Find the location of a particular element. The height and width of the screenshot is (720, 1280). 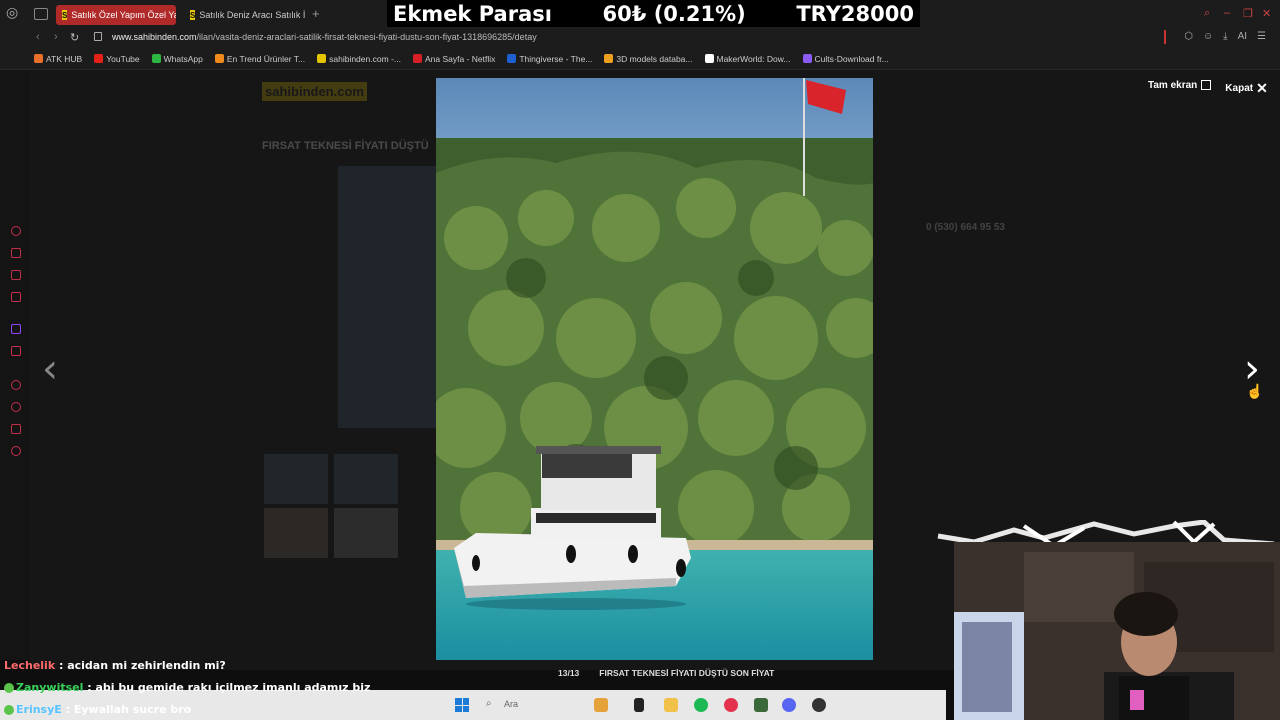

goal-progress: 60₺ (0.21%) is located at coordinates (674, 13).